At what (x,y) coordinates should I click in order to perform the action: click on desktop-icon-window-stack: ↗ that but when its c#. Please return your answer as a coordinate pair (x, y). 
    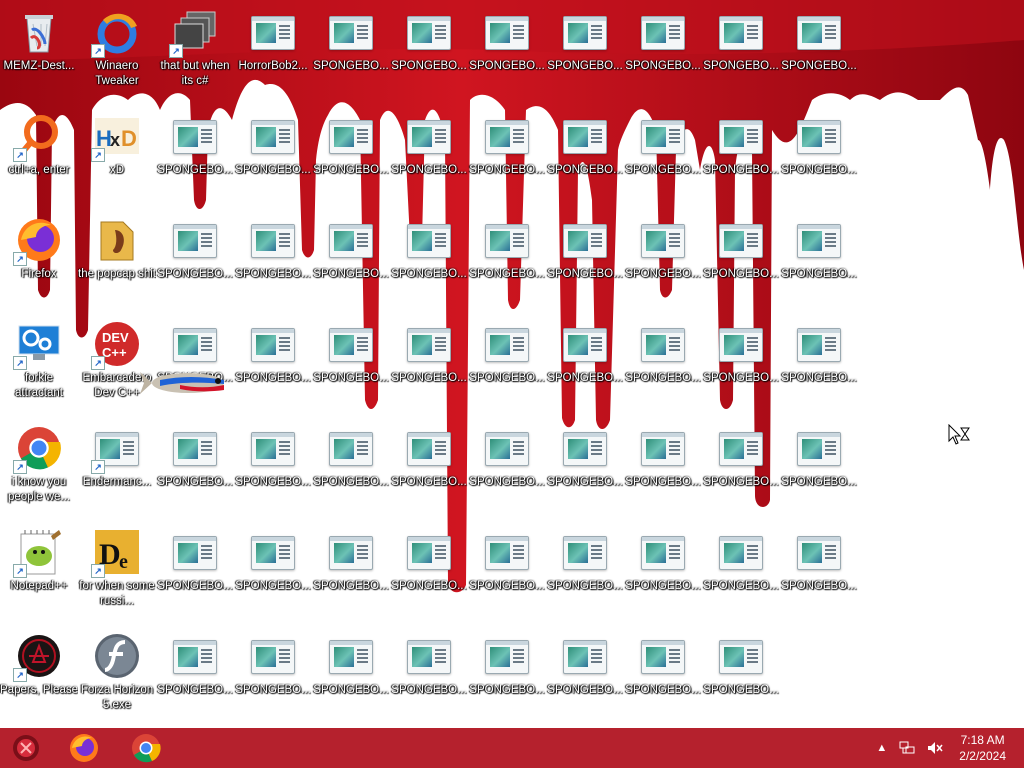
    Looking at the image, I should click on (195, 52).